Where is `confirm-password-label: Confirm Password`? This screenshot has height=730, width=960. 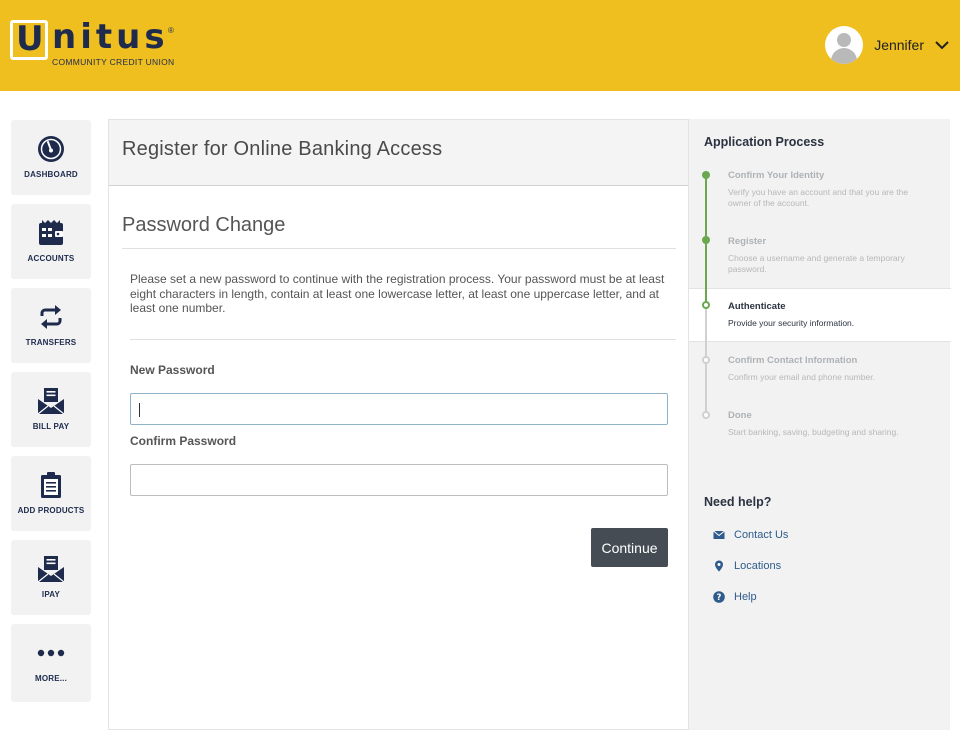 confirm-password-label: Confirm Password is located at coordinates (183, 441).